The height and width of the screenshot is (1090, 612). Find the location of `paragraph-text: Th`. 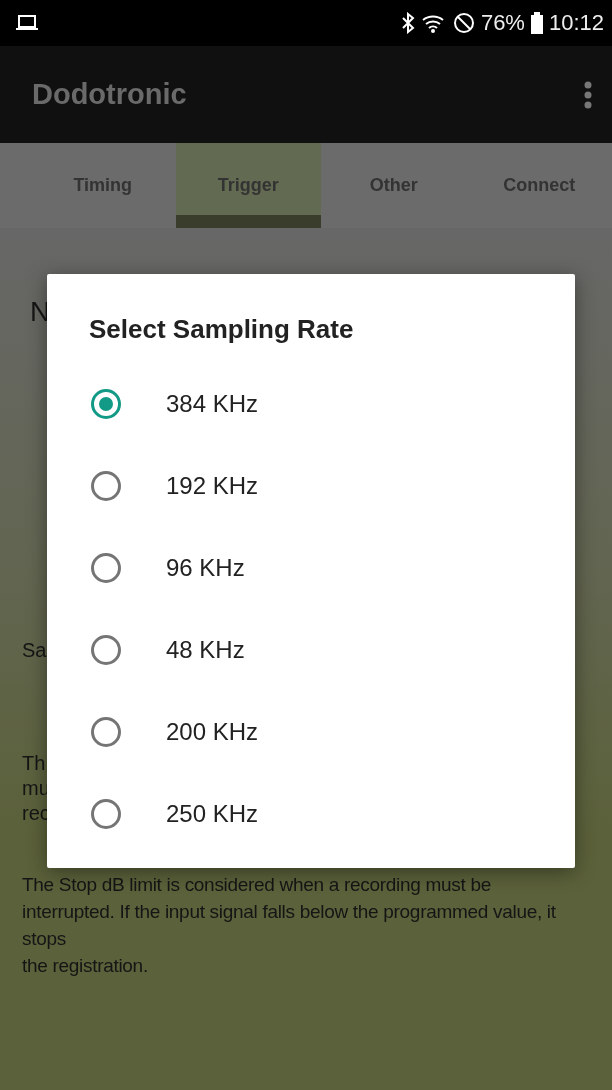

paragraph-text: Th is located at coordinates (34, 763).